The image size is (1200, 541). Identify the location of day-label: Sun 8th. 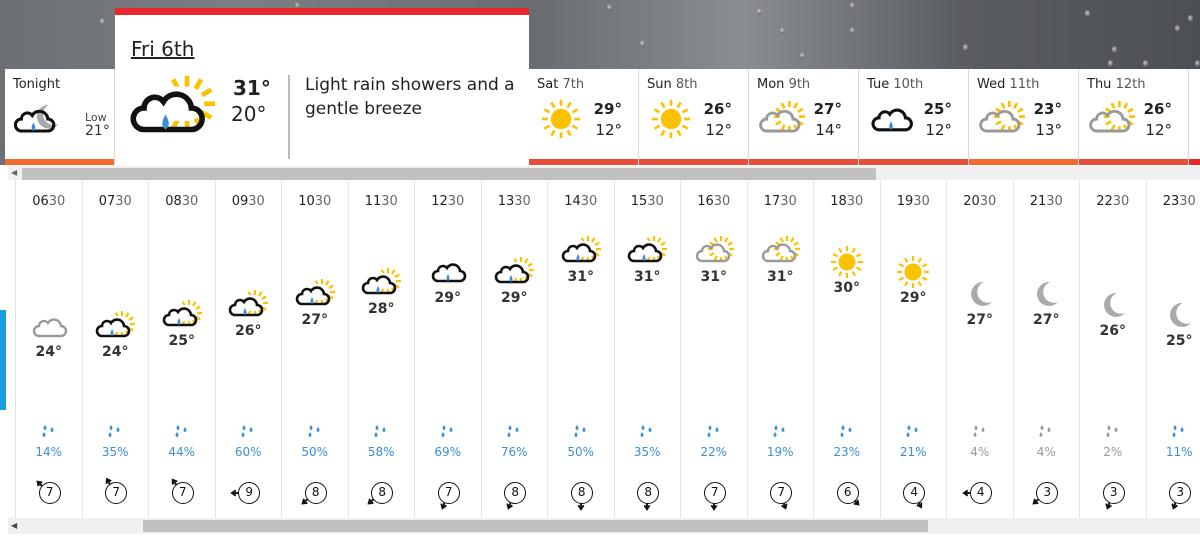
(697, 84).